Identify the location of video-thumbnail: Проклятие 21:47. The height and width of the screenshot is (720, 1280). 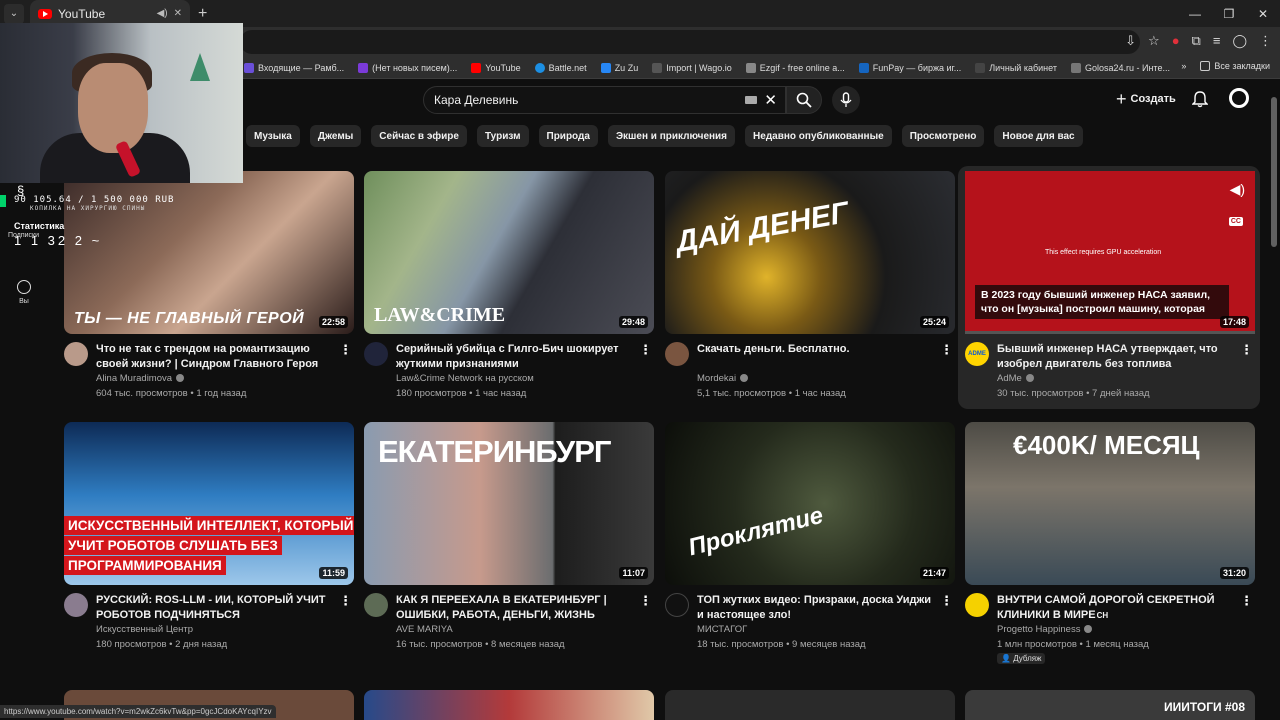
(810, 503).